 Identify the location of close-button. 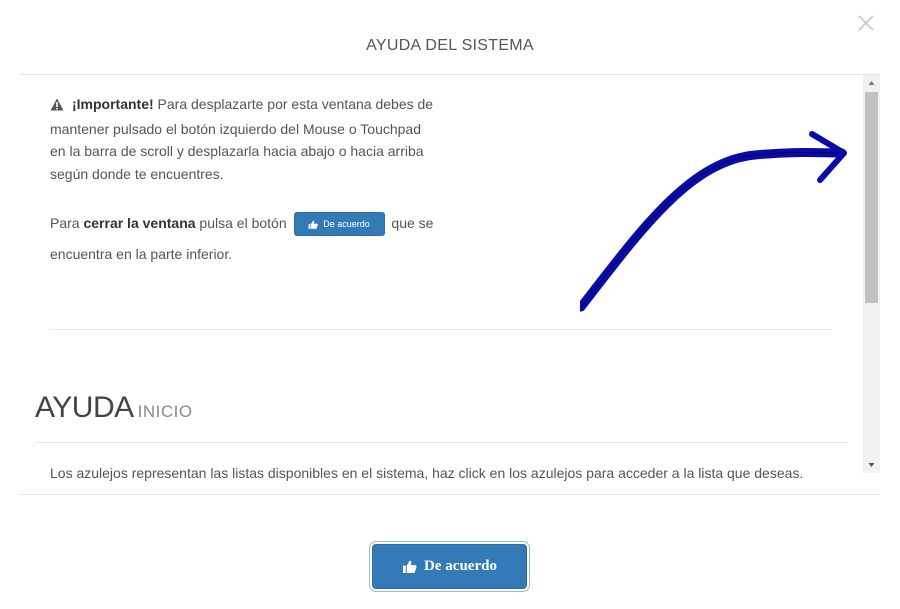
(866, 23).